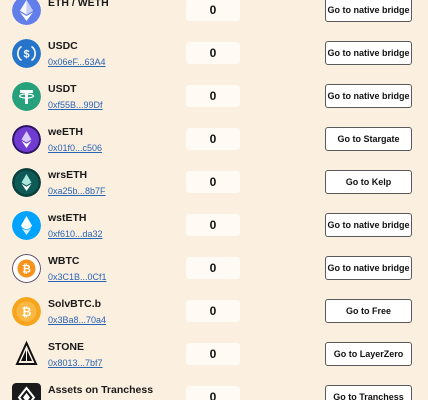  Describe the element at coordinates (368, 139) in the screenshot. I see `go-to-stargate-button: Go to Stargate` at that location.